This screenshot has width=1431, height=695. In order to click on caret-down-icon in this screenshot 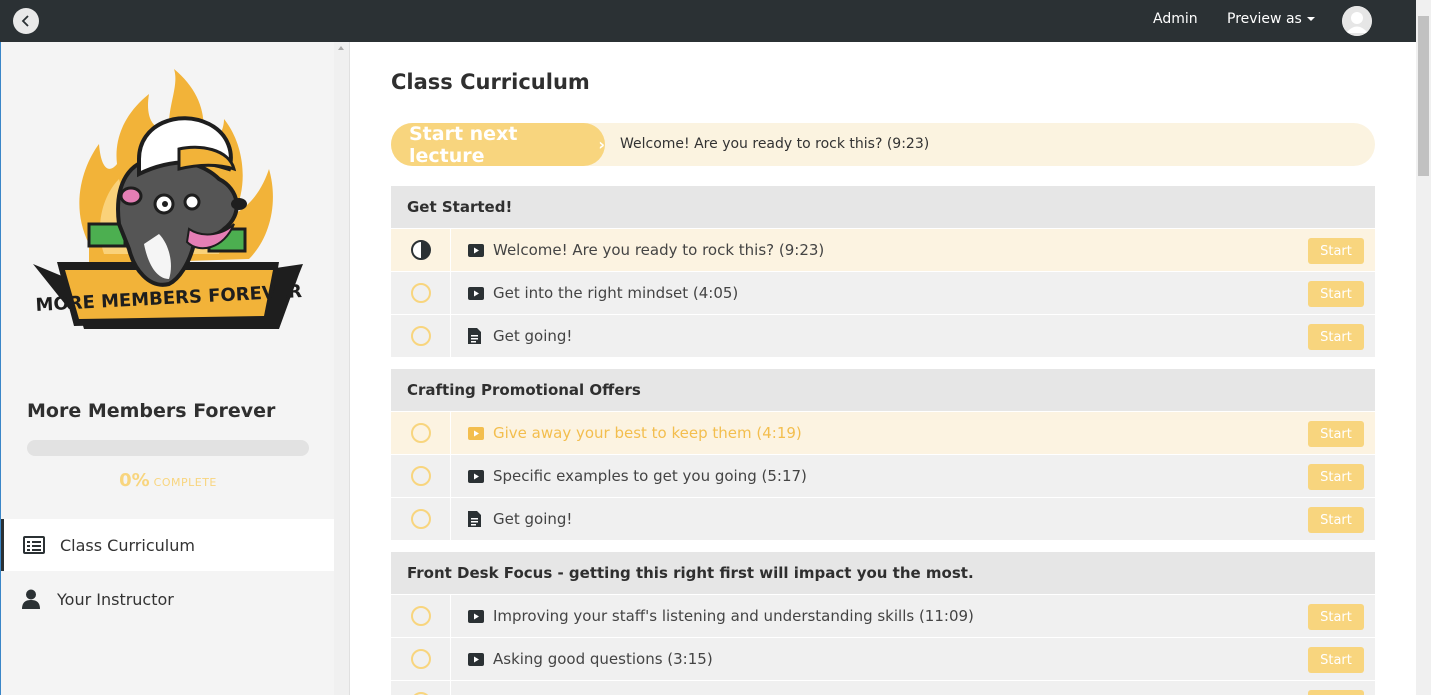, I will do `click(1310, 19)`.